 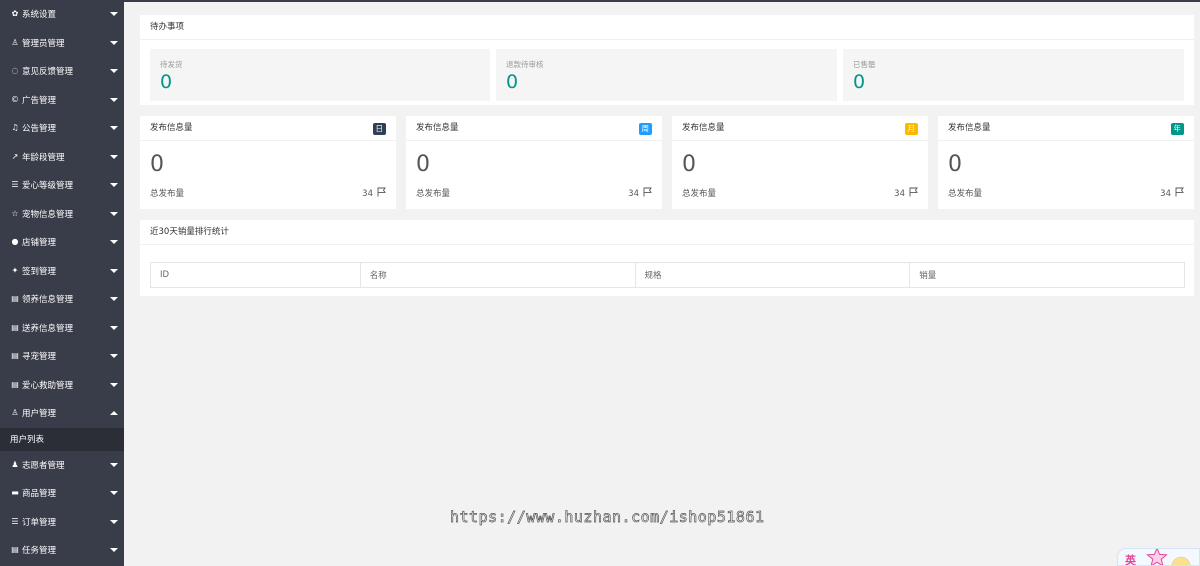 What do you see at coordinates (48, 72) in the screenshot?
I see `sidebar-item-label: 意见反馈管理` at bounding box center [48, 72].